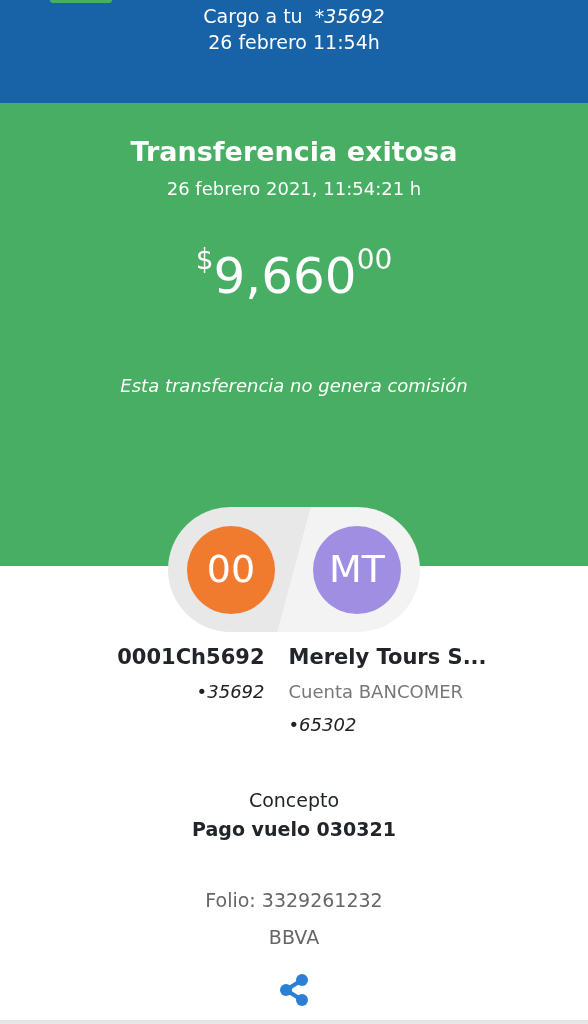 This screenshot has width=588, height=1024. I want to click on bank-label: BBVA, so click(294, 936).